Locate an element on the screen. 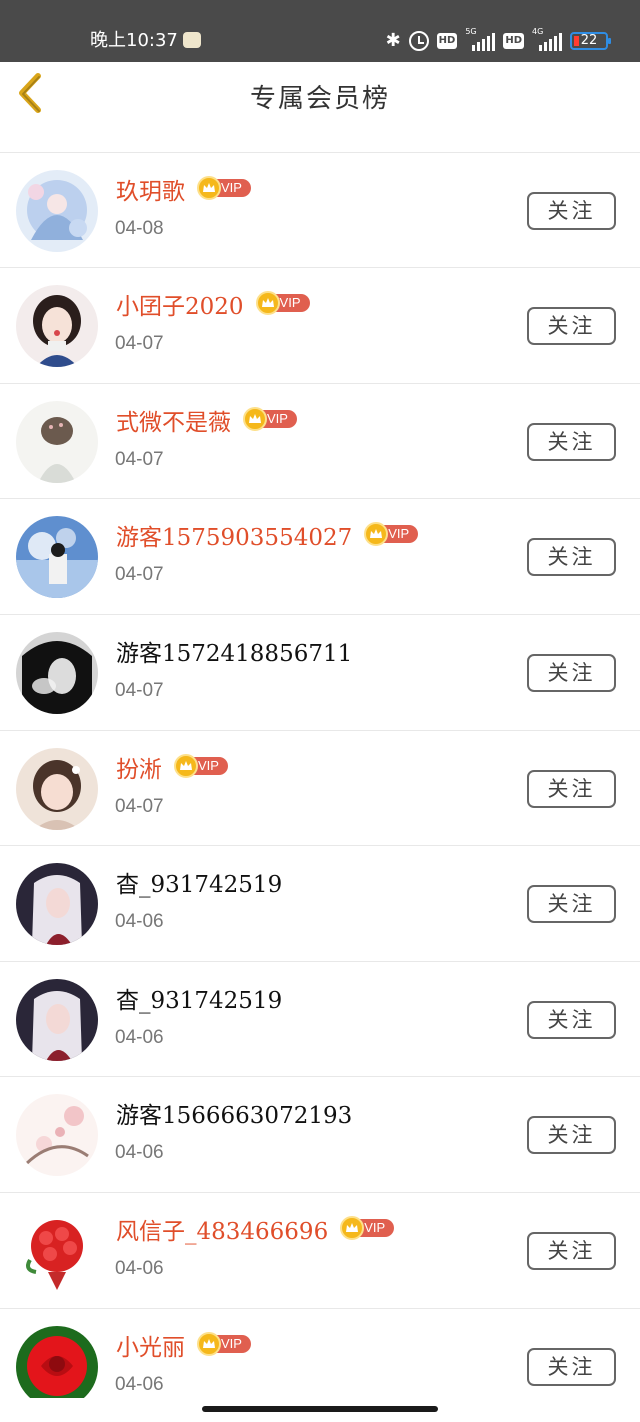 This screenshot has width=640, height=1422. alarm-icon is located at coordinates (418, 41).